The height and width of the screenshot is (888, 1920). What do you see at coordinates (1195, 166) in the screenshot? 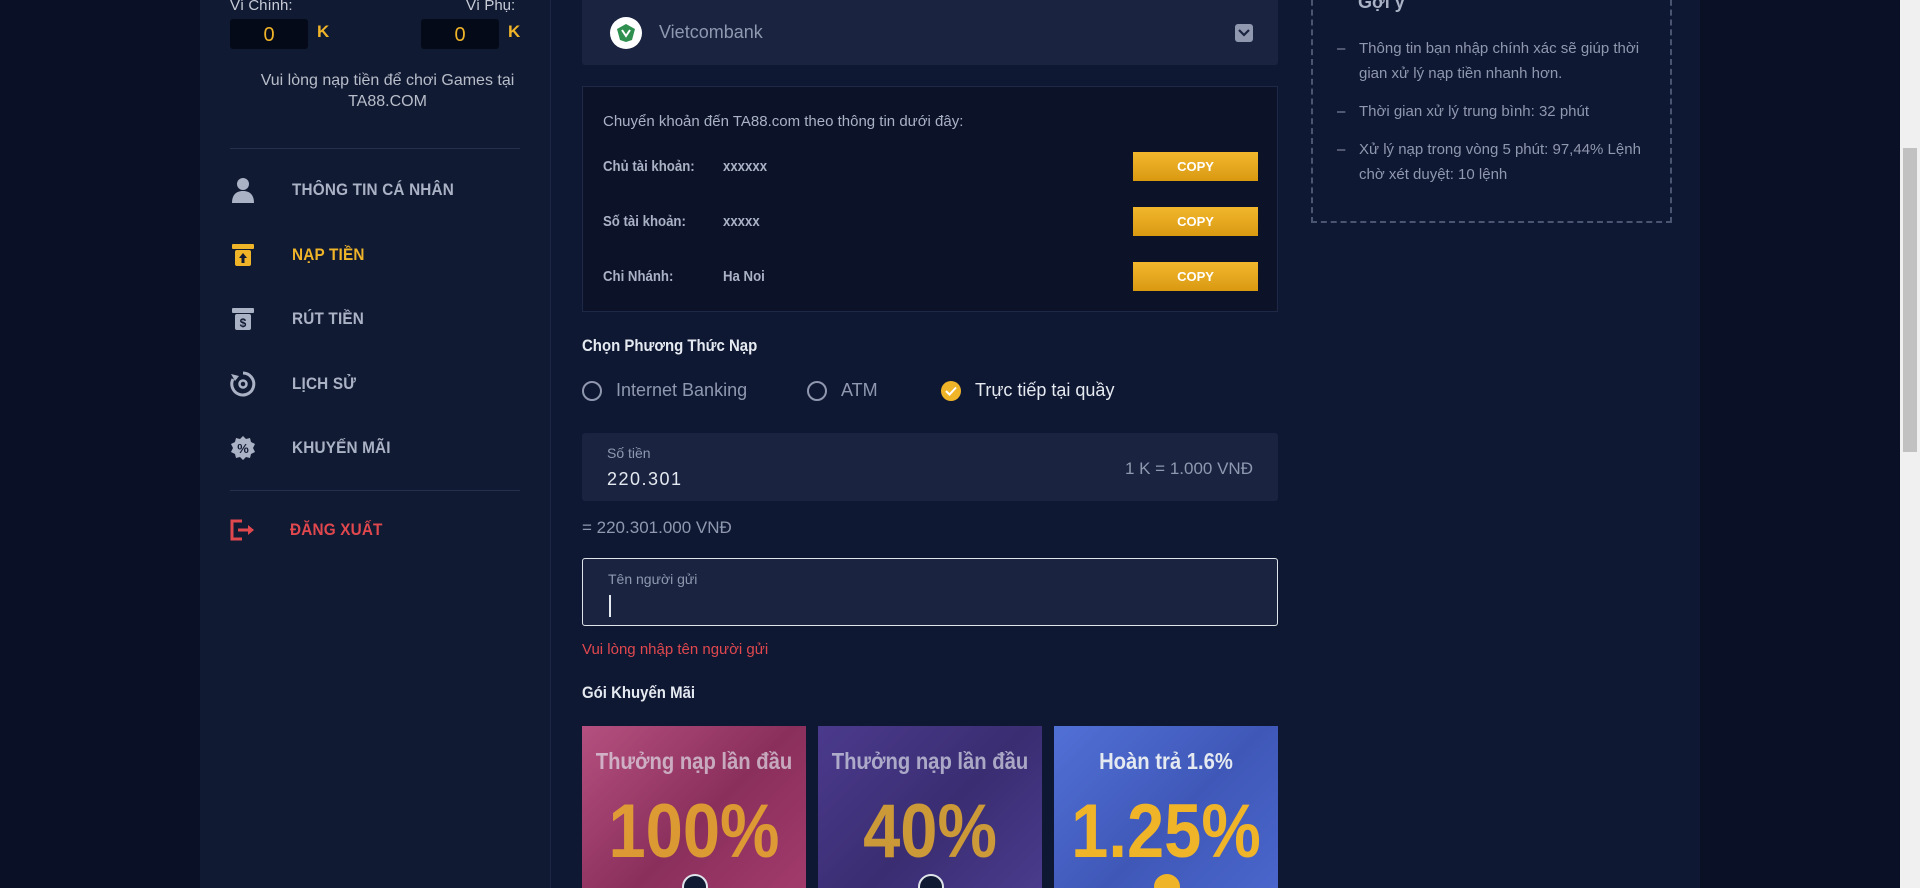
I see `copy-account-holder-button: COPY` at bounding box center [1195, 166].